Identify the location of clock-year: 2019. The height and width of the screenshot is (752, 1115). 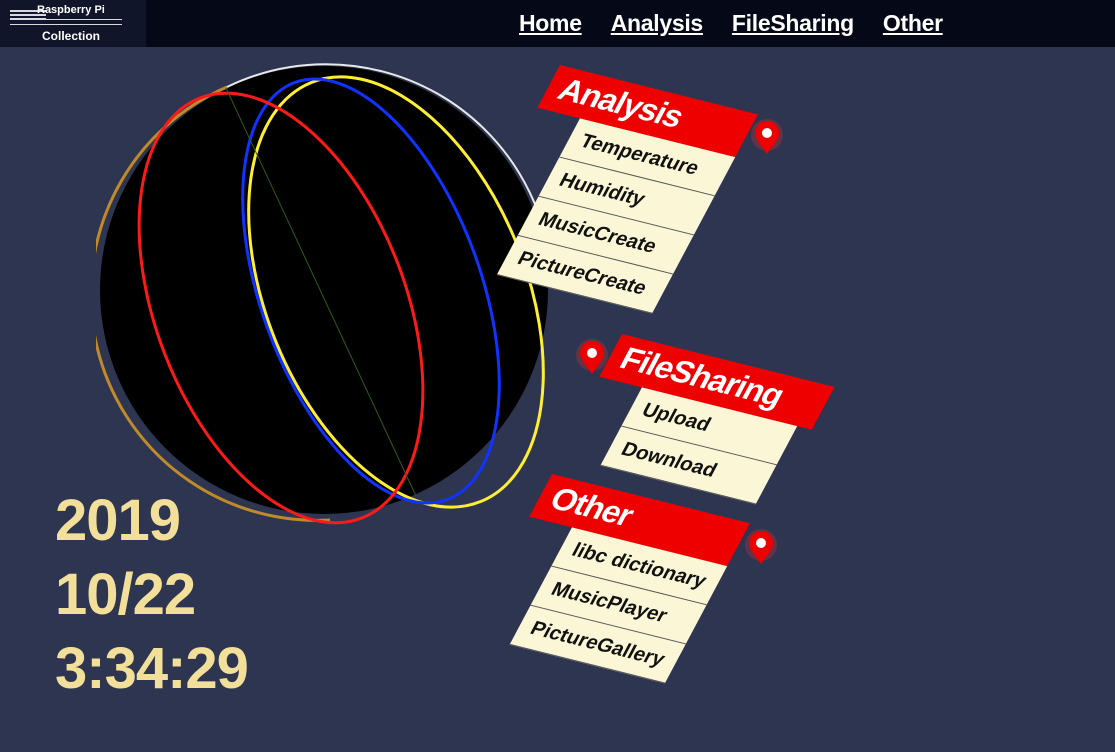
(118, 520).